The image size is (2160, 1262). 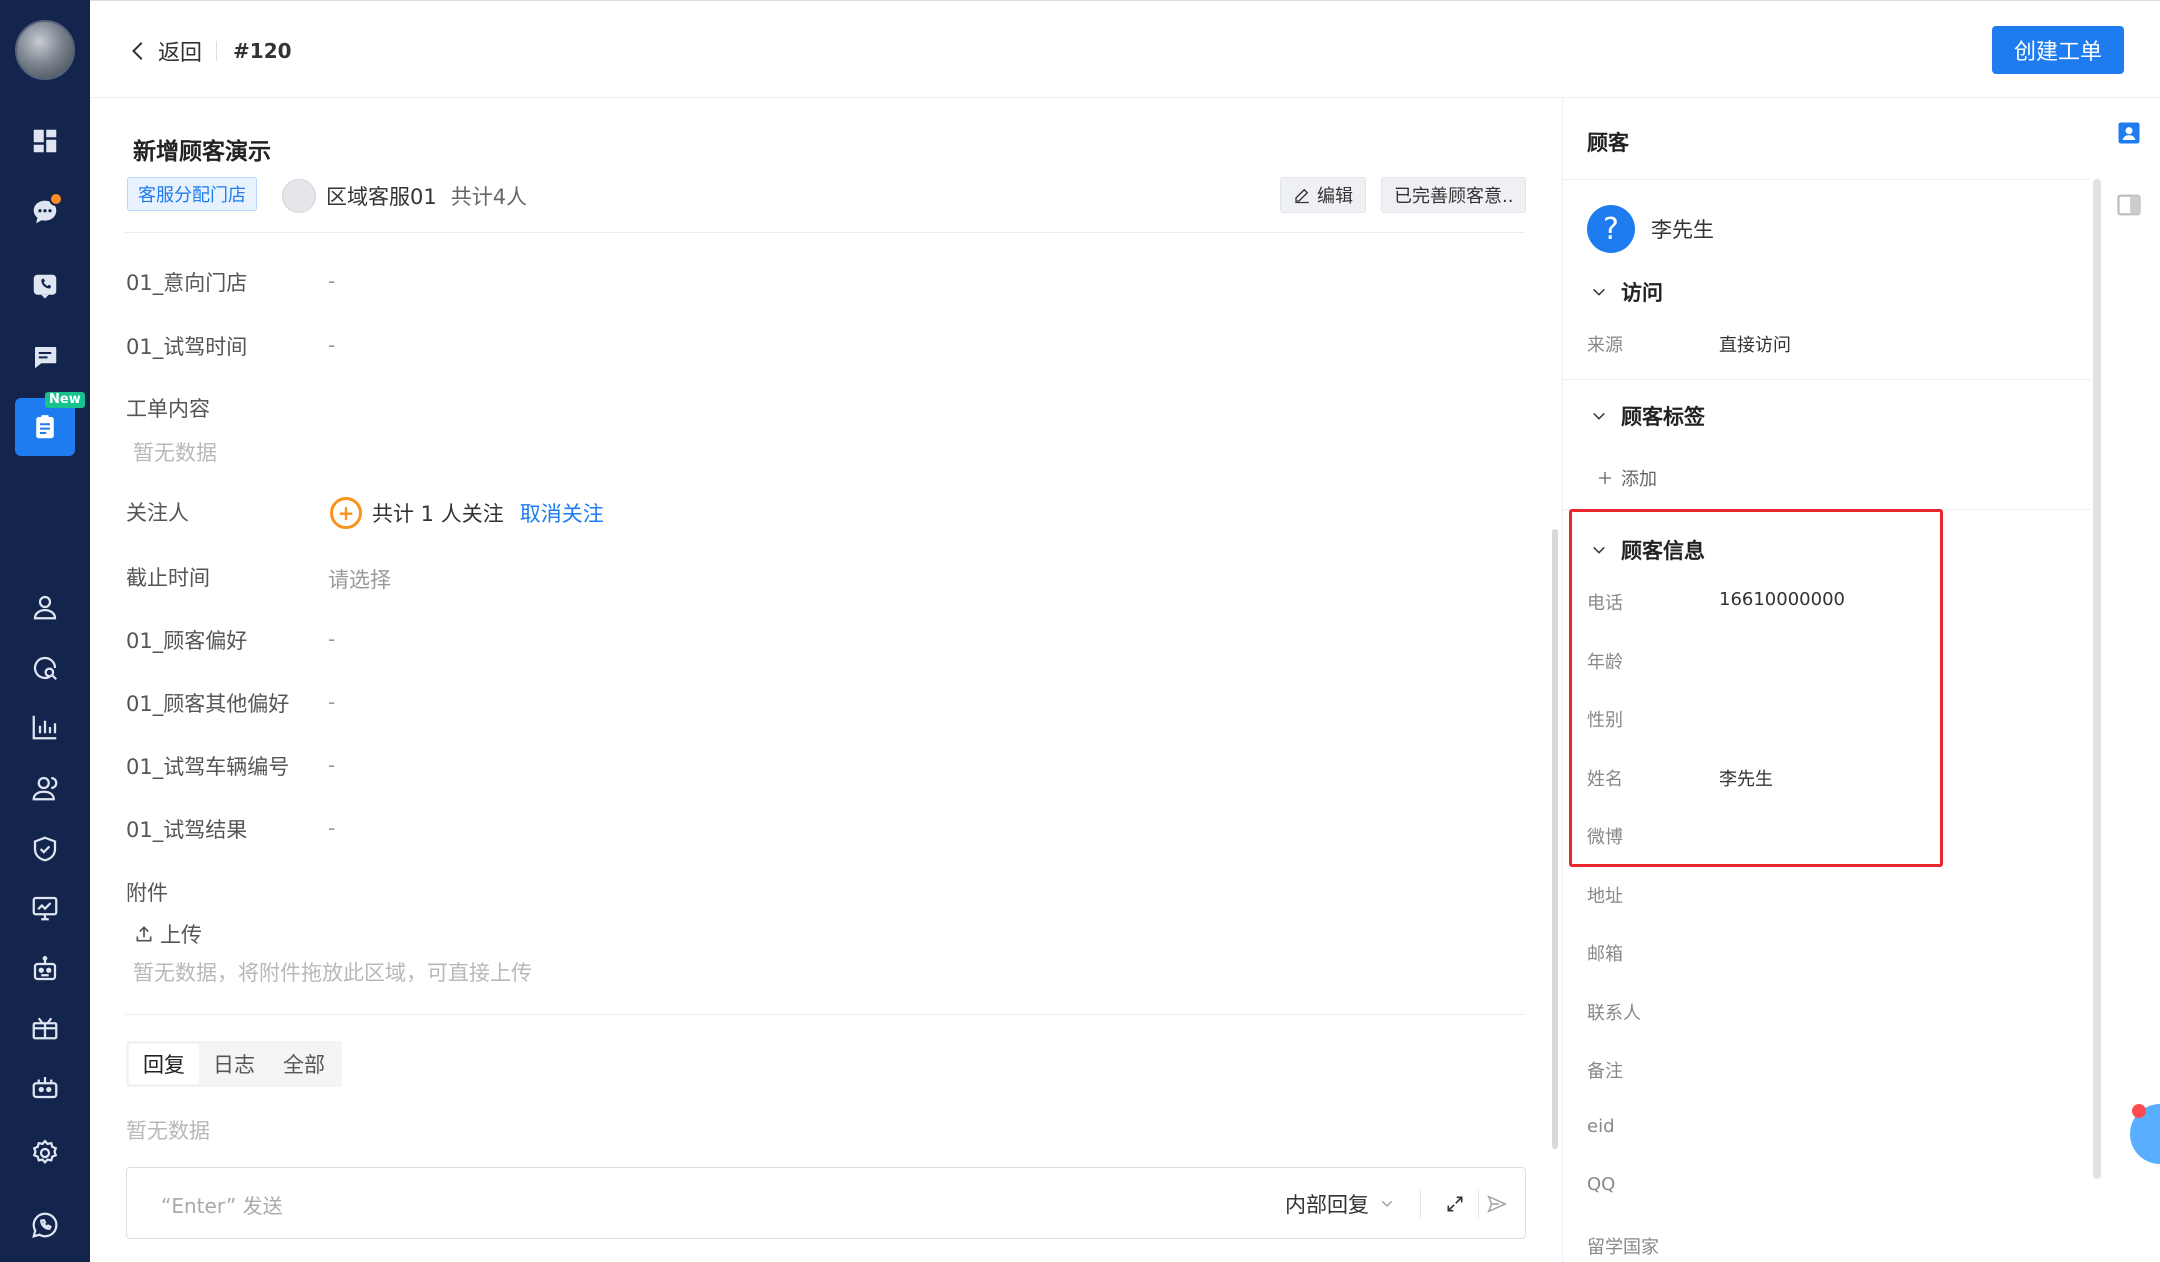 What do you see at coordinates (164, 1064) in the screenshot?
I see `tab-reply: 回复` at bounding box center [164, 1064].